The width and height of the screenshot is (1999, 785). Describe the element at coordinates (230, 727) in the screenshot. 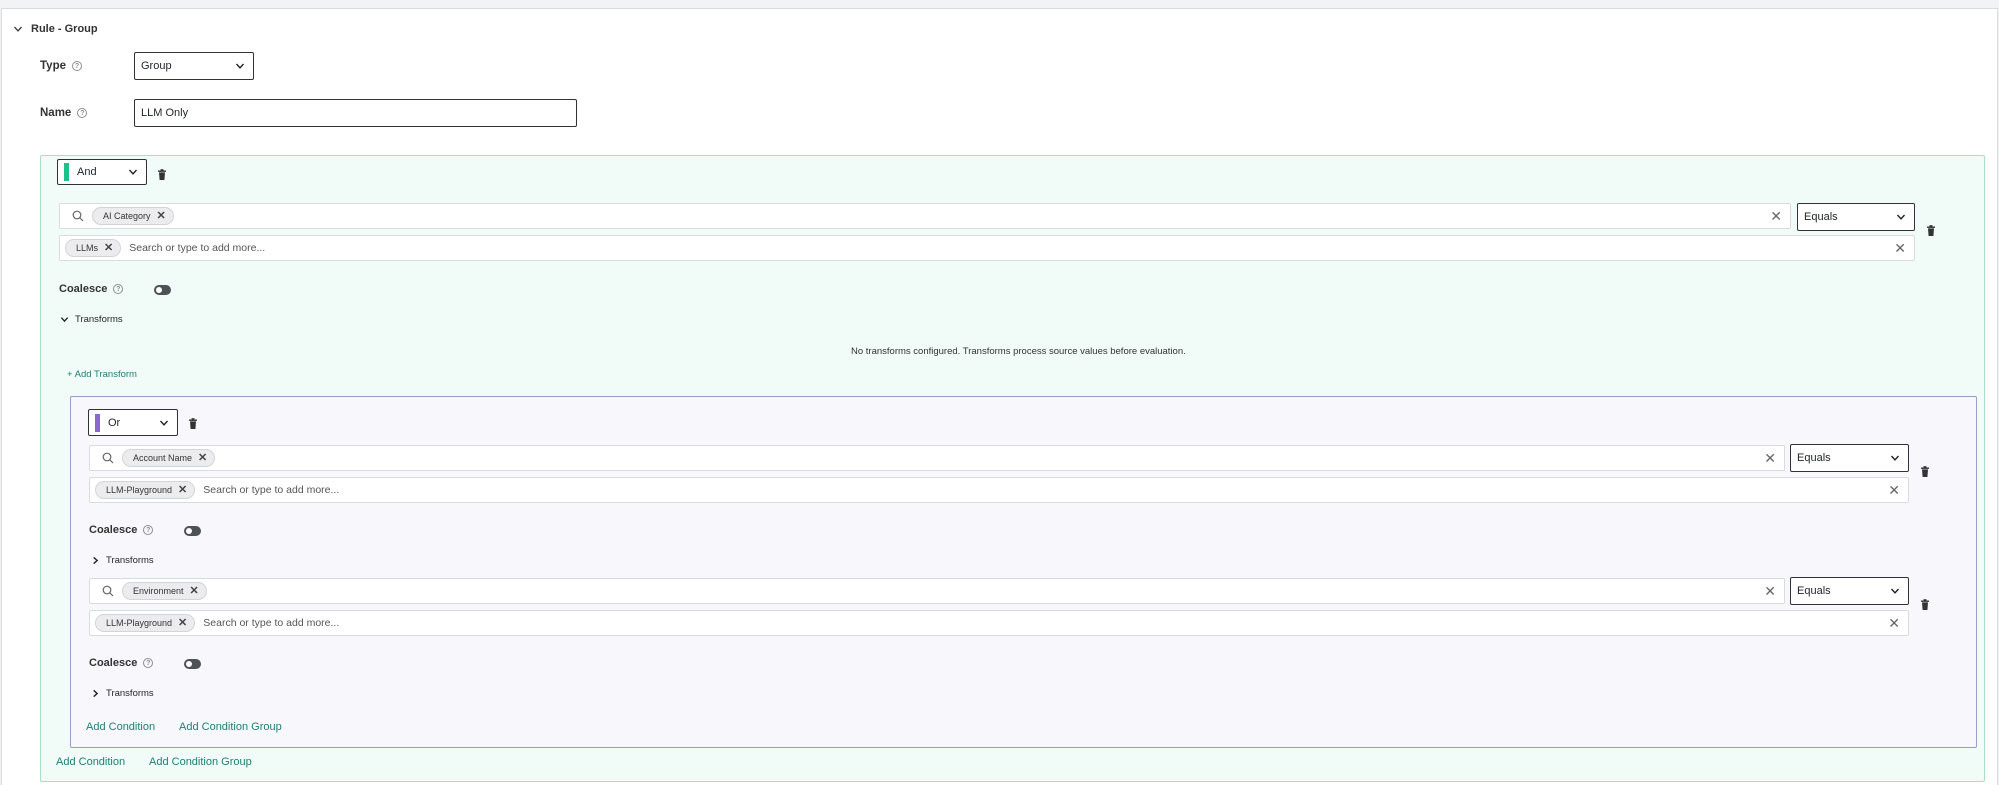

I see `or-add-condition-group-button: Add Condition Group` at that location.